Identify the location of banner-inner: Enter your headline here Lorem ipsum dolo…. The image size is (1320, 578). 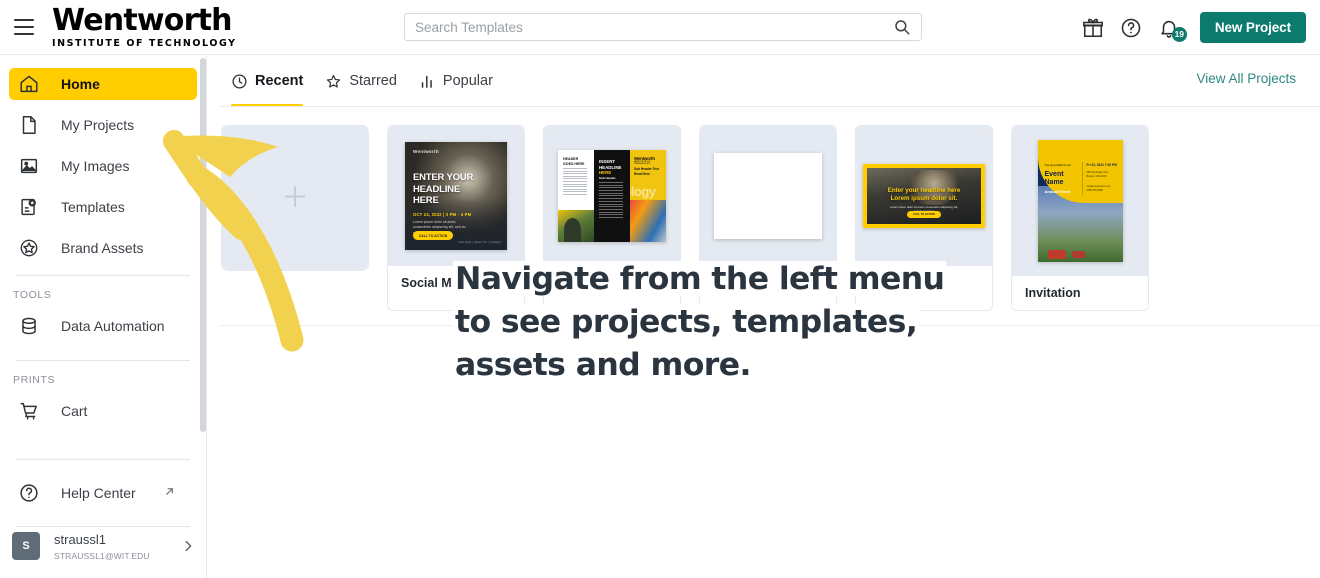
(924, 196).